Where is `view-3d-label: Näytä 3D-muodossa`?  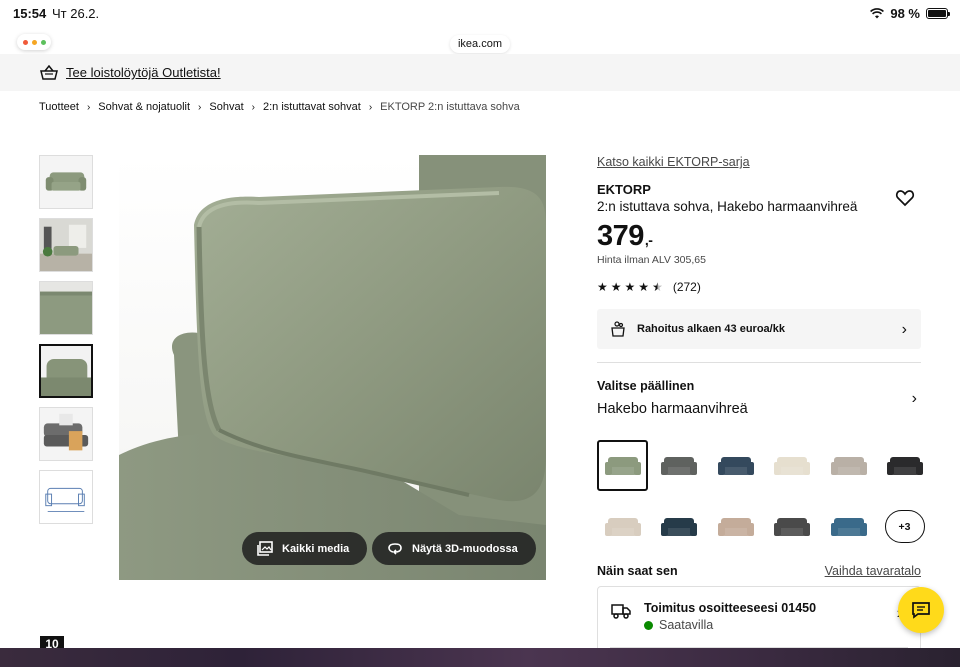
view-3d-label: Näytä 3D-muodossa is located at coordinates (465, 548).